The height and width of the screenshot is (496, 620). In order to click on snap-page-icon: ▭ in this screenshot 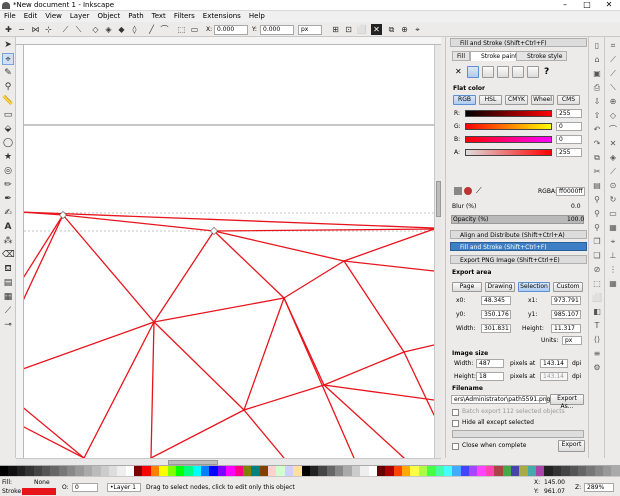, I will do `click(613, 214)`.